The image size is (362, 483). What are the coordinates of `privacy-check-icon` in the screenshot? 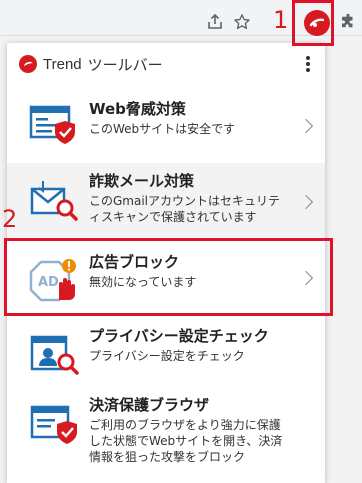 It's located at (55, 355).